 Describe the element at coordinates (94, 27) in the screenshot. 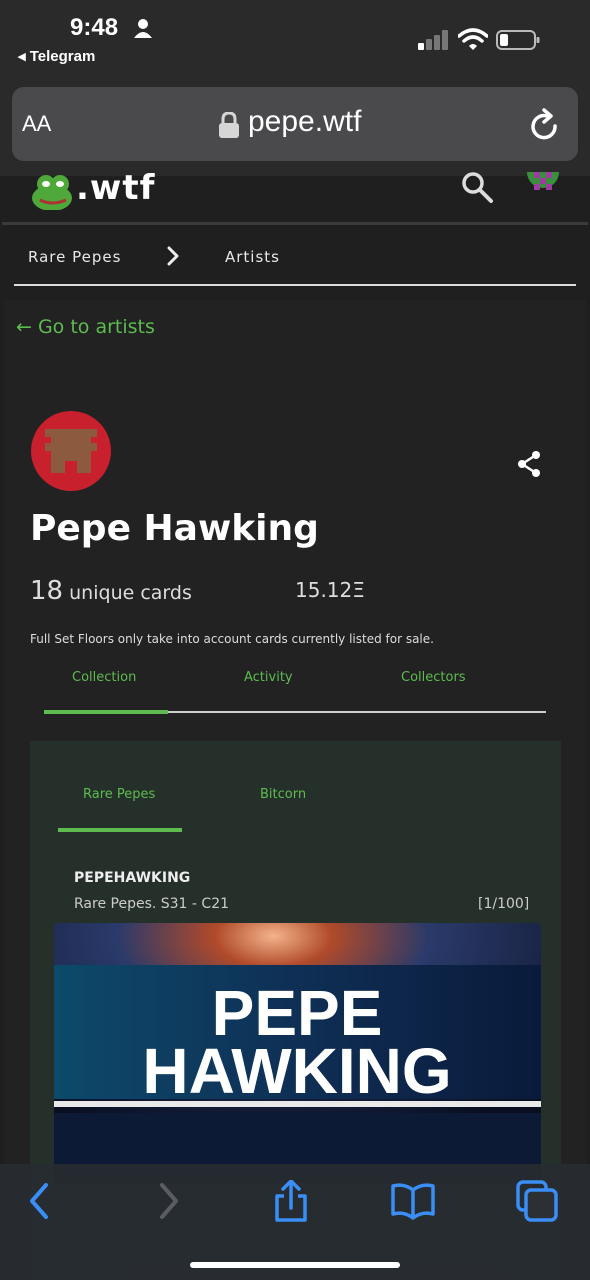

I see `status-time: 9:48` at that location.